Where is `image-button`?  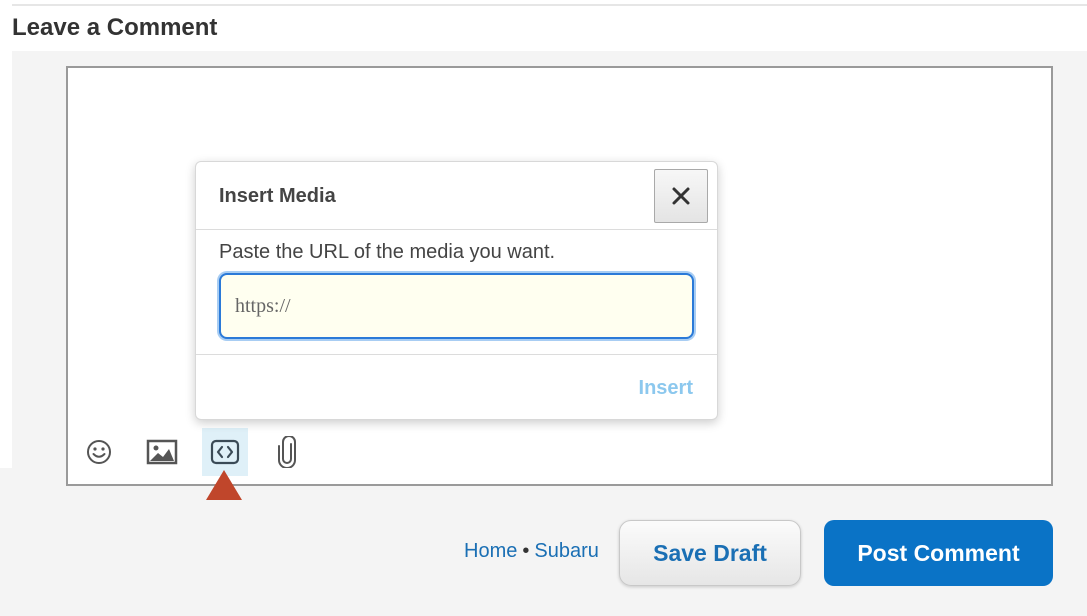
image-button is located at coordinates (162, 452).